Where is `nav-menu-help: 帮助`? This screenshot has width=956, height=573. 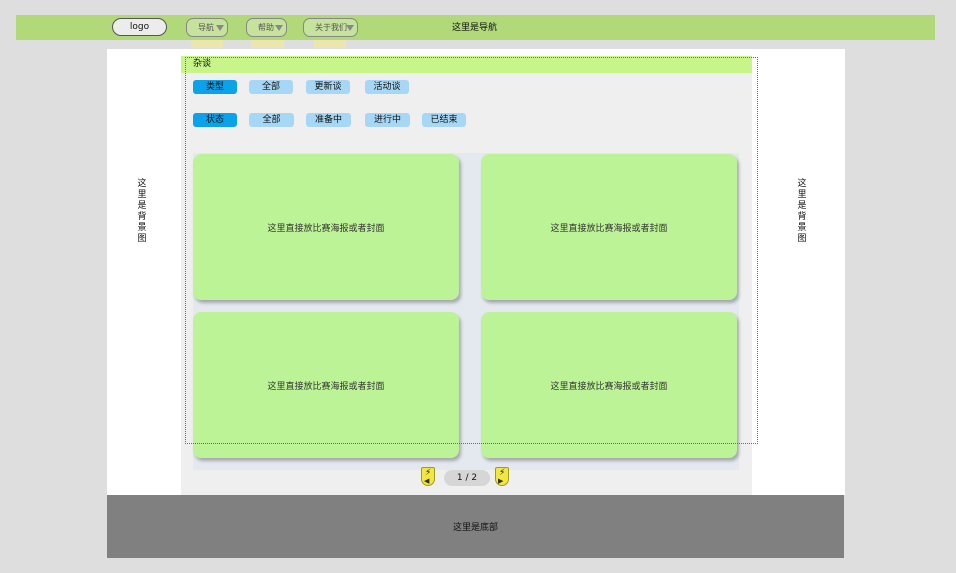 nav-menu-help: 帮助 is located at coordinates (266, 27).